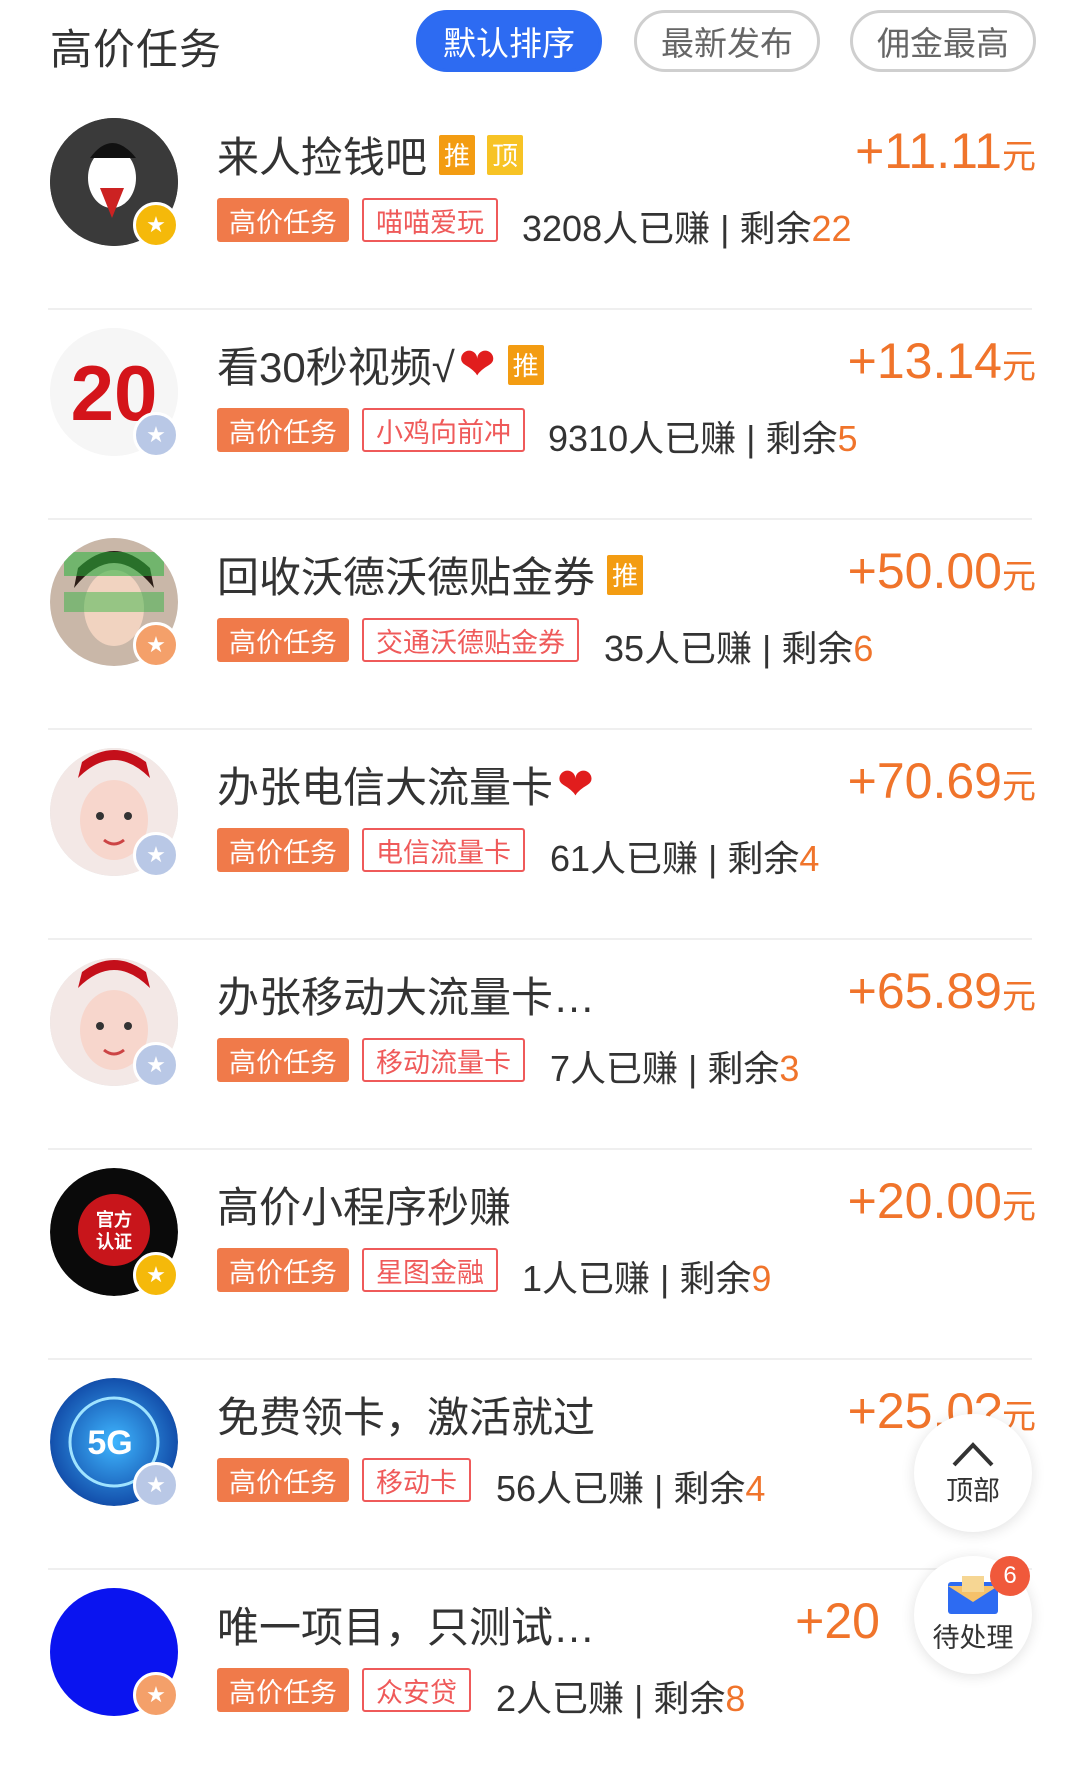 The width and height of the screenshot is (1080, 1780). What do you see at coordinates (416, 1690) in the screenshot?
I see `publisher-tag: 众安贷` at bounding box center [416, 1690].